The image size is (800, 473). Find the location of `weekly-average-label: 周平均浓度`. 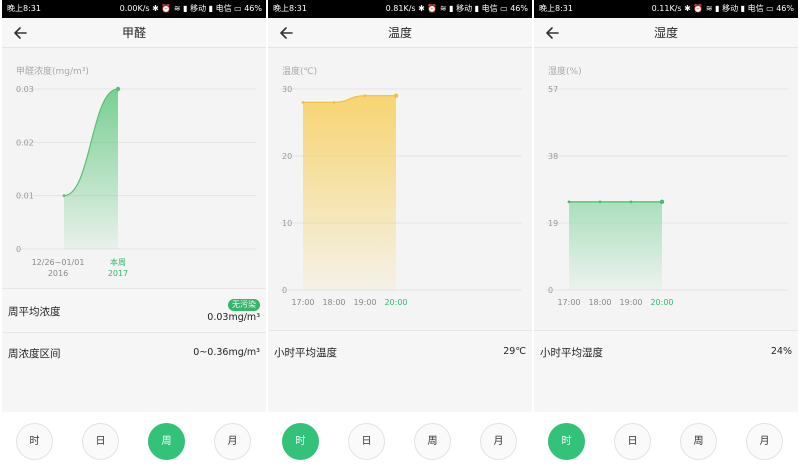

weekly-average-label: 周平均浓度 is located at coordinates (34, 312).